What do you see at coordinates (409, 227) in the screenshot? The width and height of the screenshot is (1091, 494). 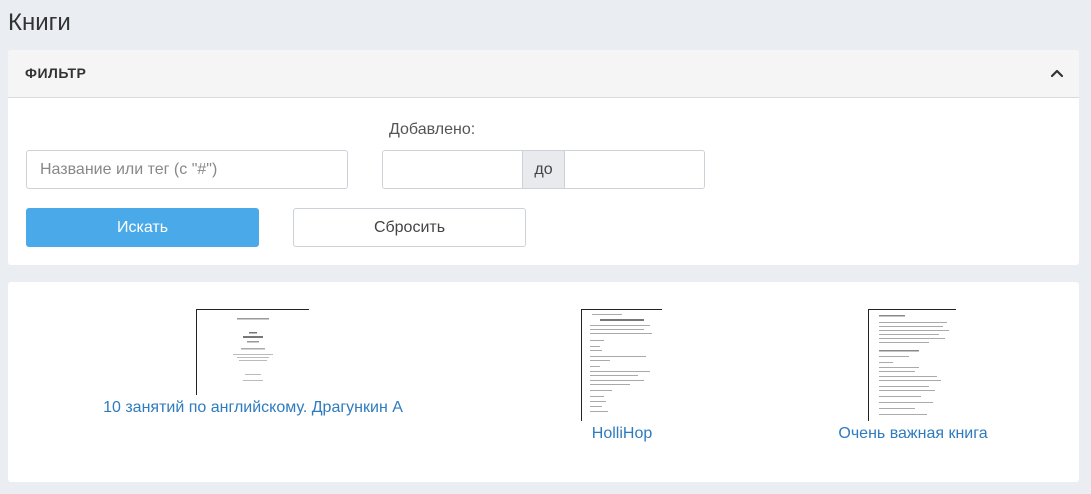 I see `reset-button: Сбросить` at bounding box center [409, 227].